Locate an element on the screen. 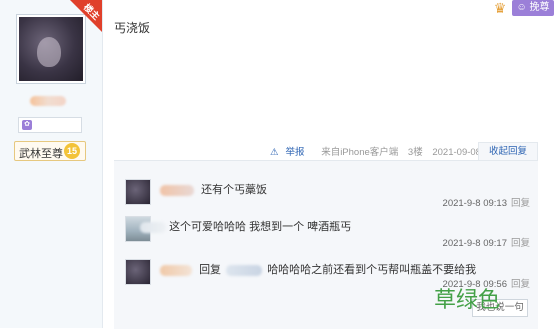  reply-time: 2021-9-8 09:13 is located at coordinates (474, 203).